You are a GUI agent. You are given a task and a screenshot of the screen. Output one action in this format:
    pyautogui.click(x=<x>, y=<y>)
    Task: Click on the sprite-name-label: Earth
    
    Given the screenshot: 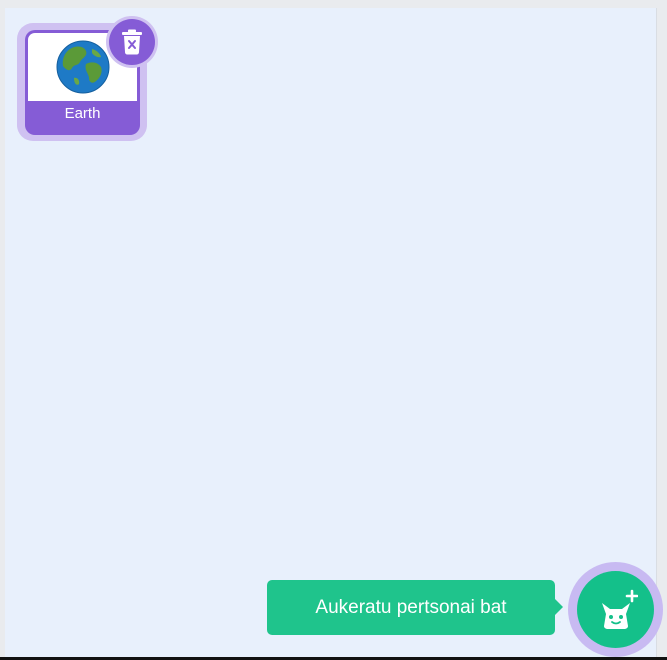 What is the action you would take?
    pyautogui.click(x=82, y=113)
    